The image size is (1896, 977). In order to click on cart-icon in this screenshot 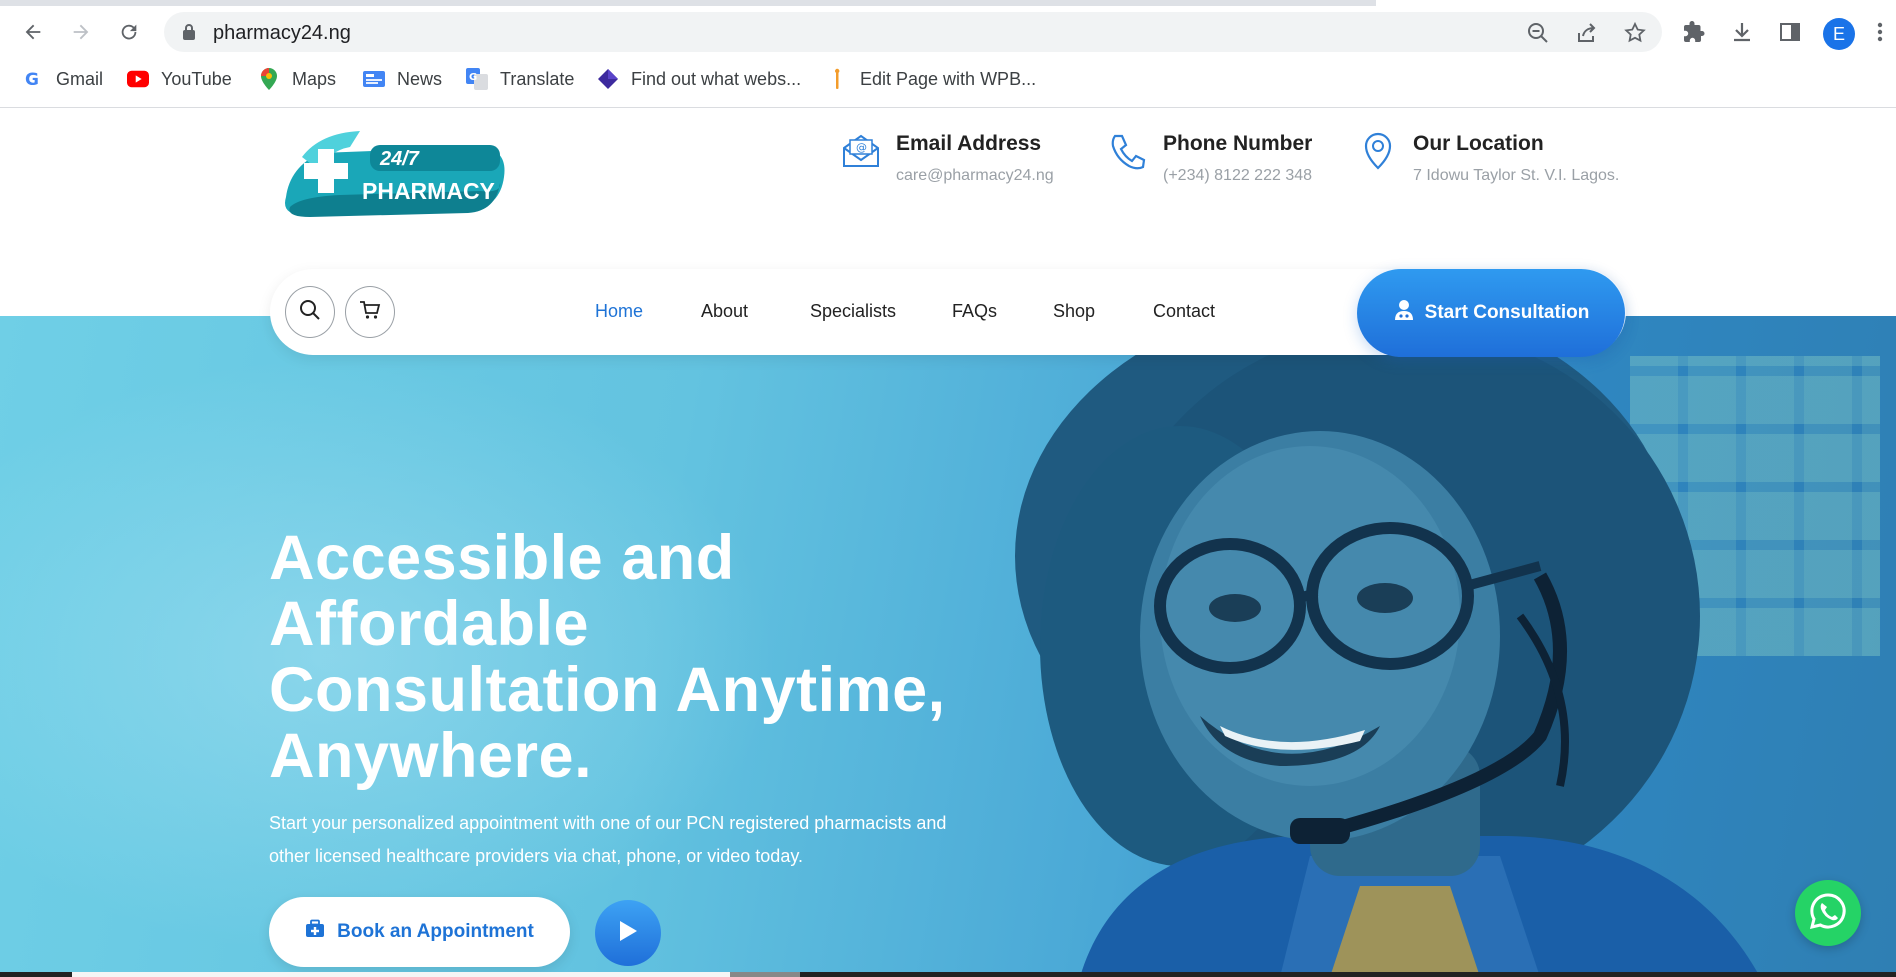, I will do `click(370, 312)`.